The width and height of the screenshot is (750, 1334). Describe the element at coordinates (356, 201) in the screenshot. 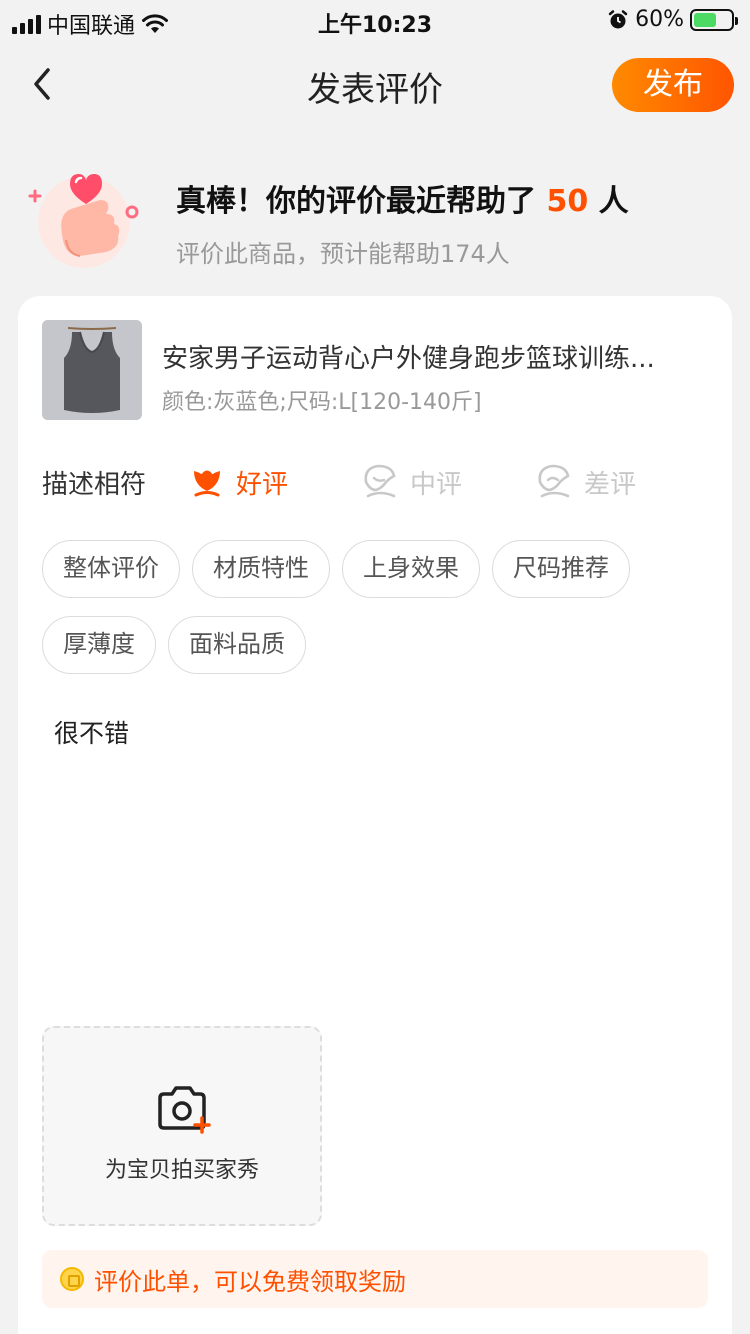

I see `help-title-prefix: 真棒！你的评价最近帮助了` at that location.